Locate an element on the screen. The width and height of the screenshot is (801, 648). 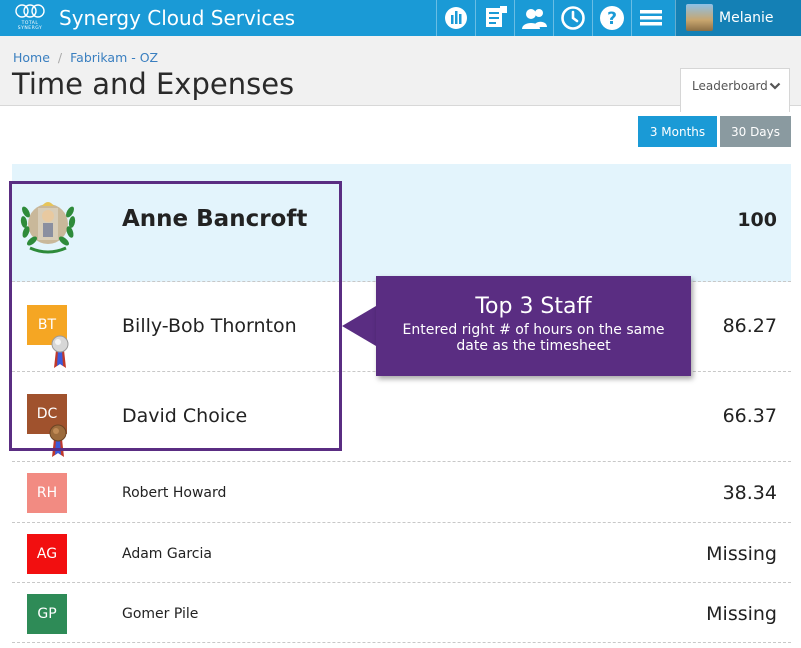
timesheet-button is located at coordinates (572, 18).